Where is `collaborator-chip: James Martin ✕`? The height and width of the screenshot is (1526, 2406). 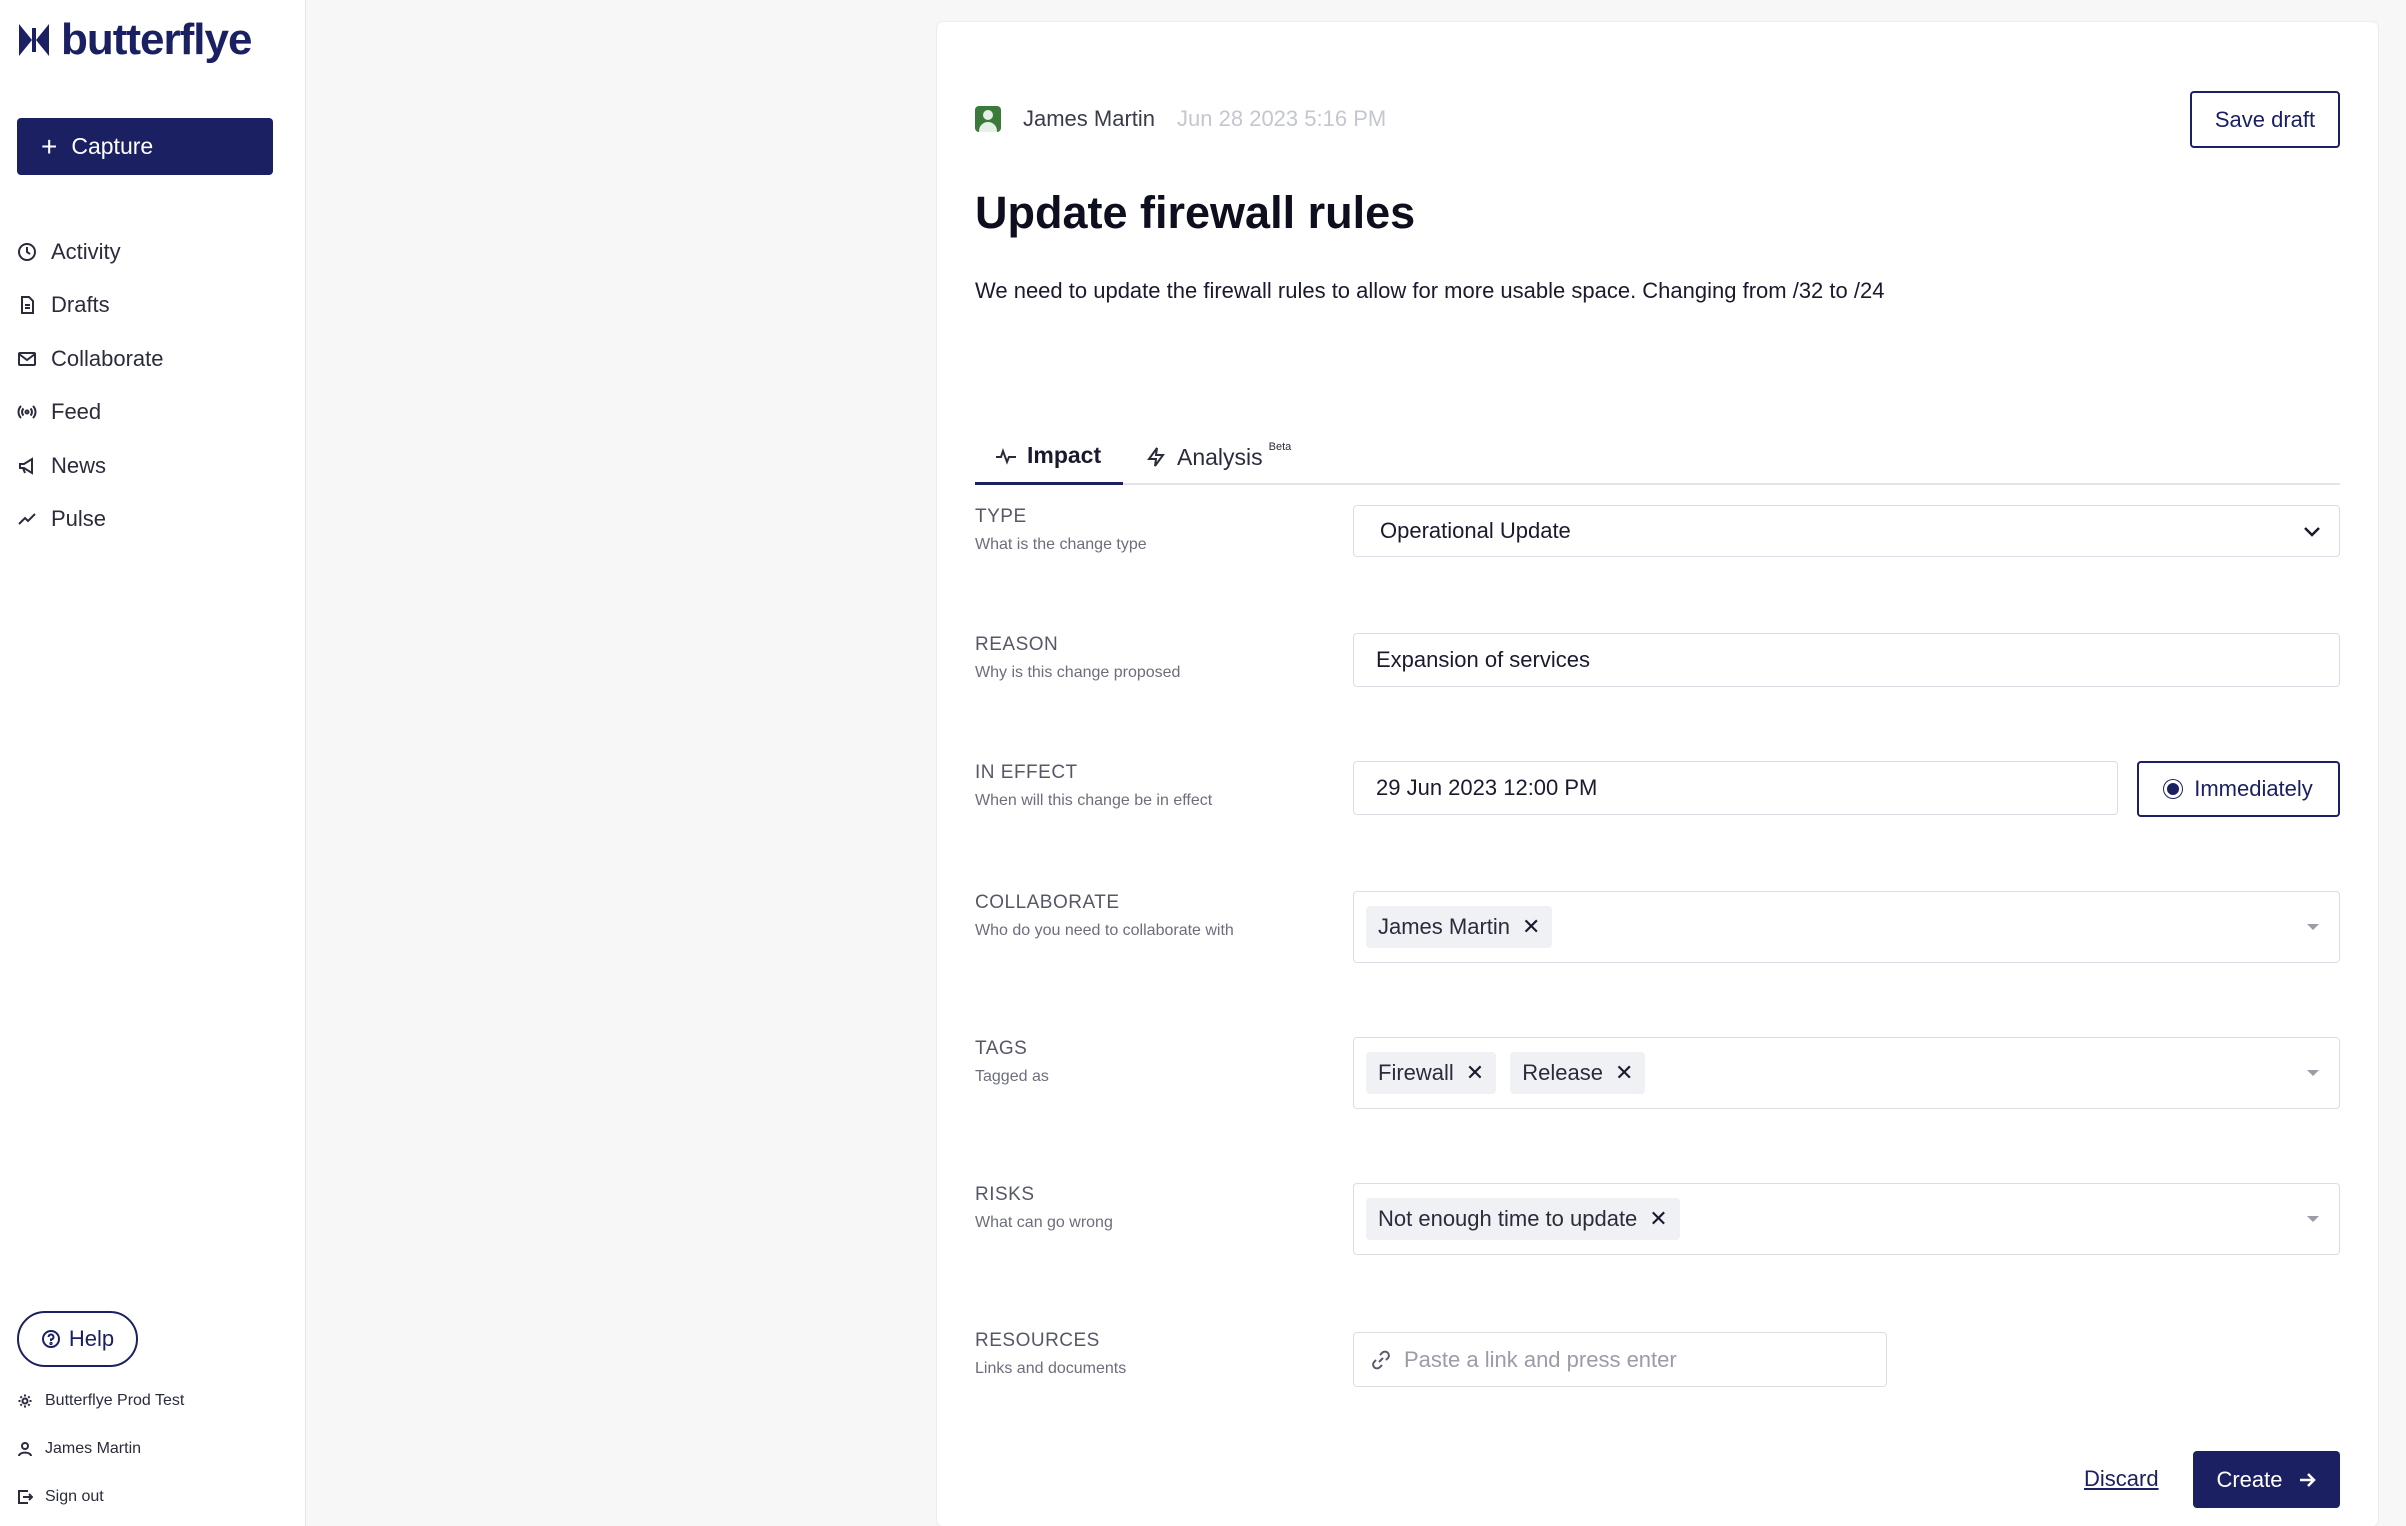 collaborator-chip: James Martin ✕ is located at coordinates (1459, 927).